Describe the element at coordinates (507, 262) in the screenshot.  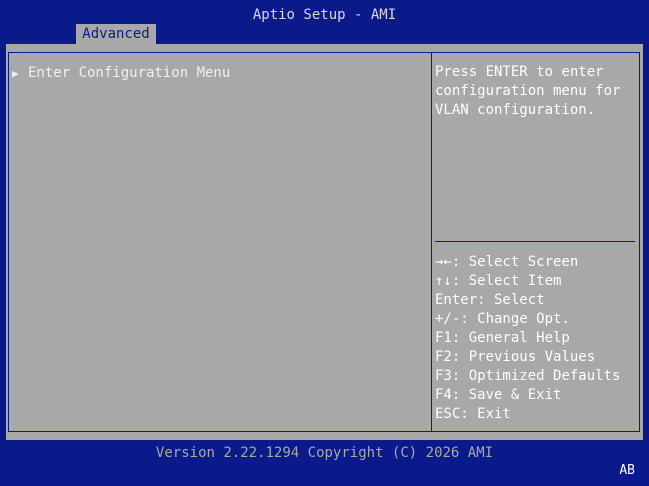
I see `key-legend-item: →←: Select Screen` at that location.